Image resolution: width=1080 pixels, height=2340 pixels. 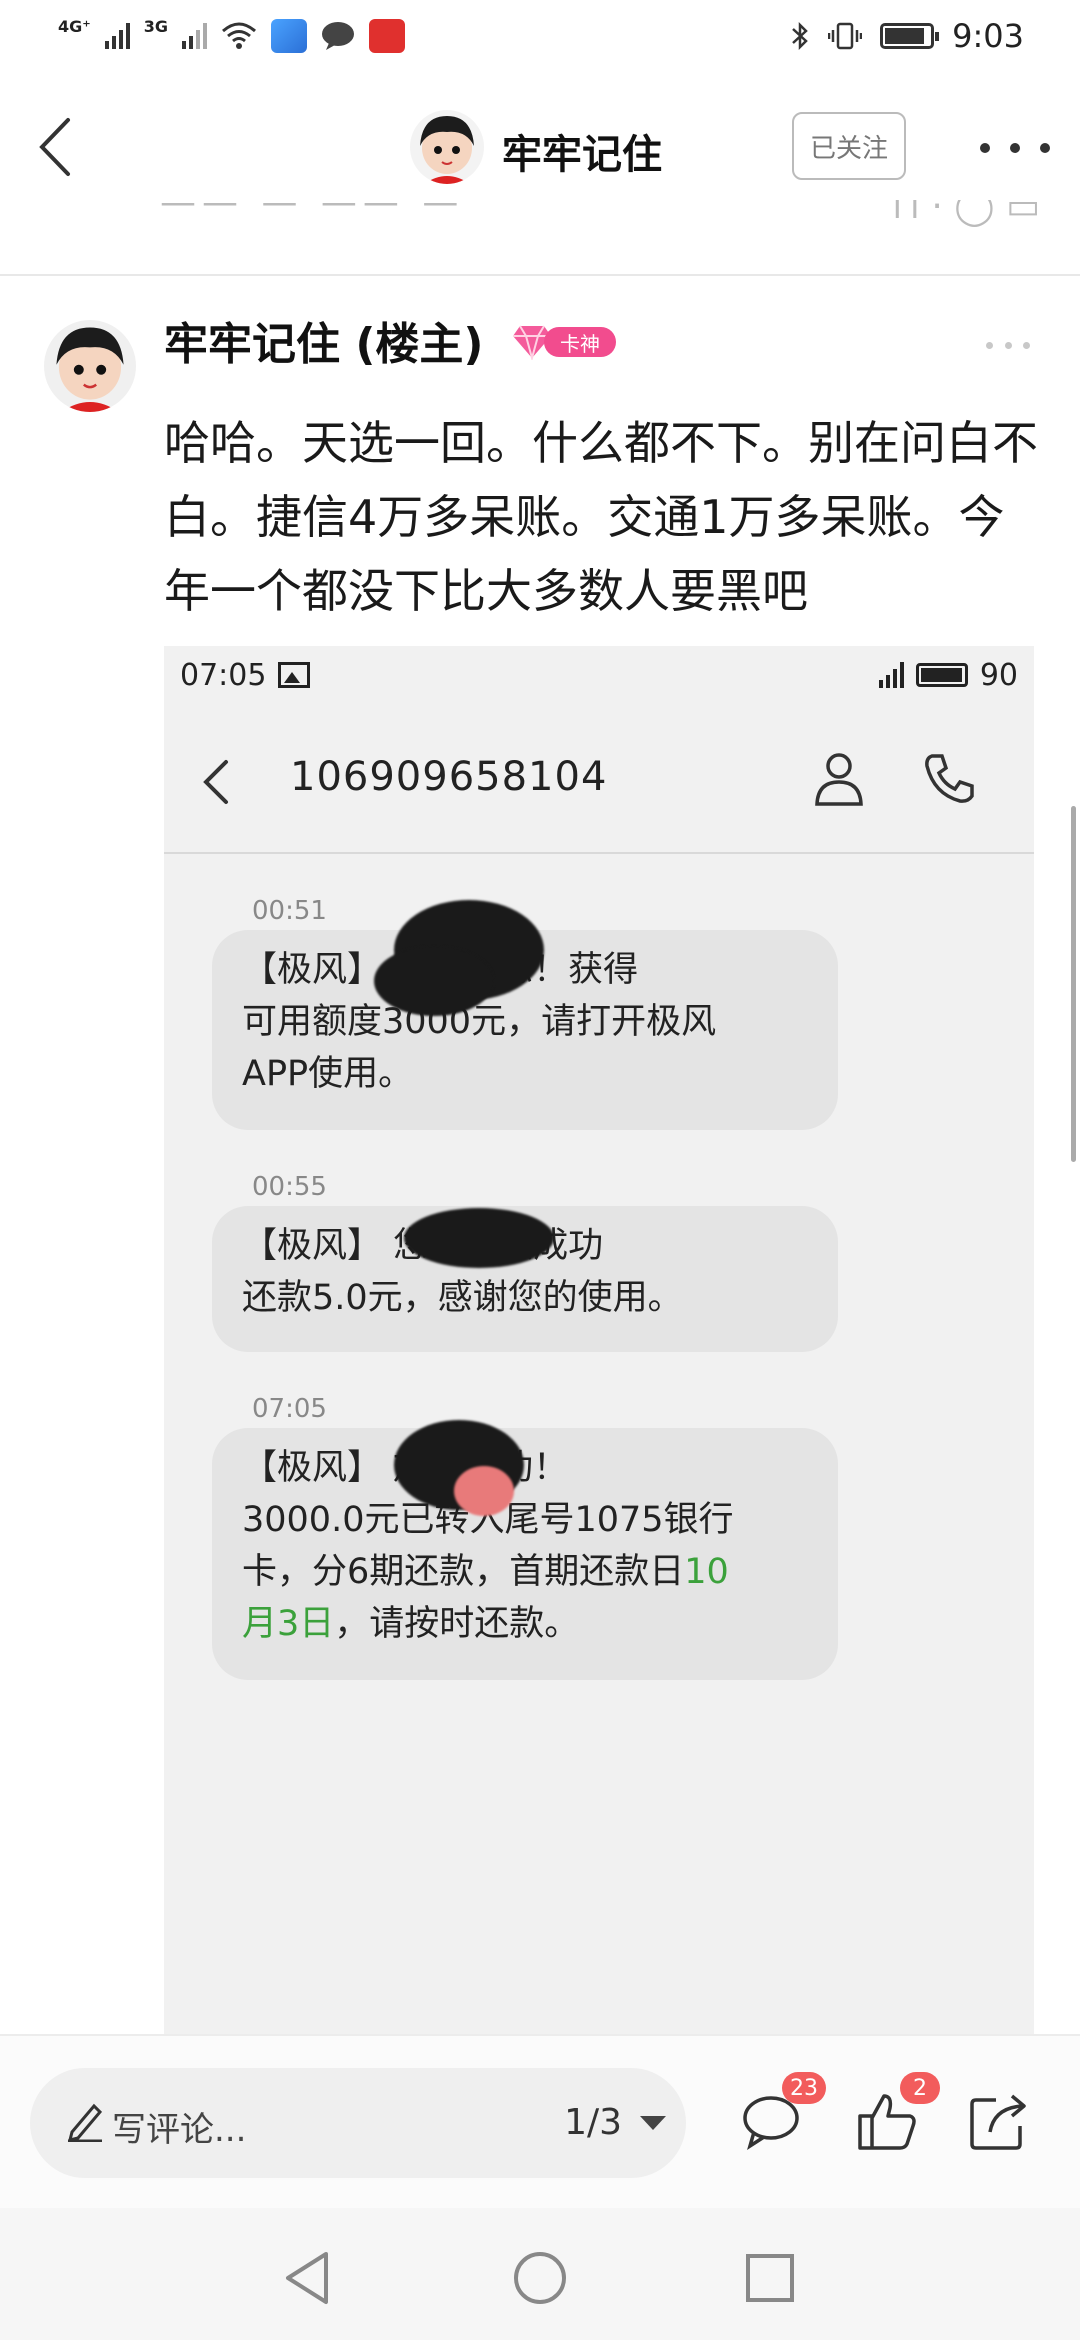 What do you see at coordinates (288, 36) in the screenshot?
I see `stocks-app-icon` at bounding box center [288, 36].